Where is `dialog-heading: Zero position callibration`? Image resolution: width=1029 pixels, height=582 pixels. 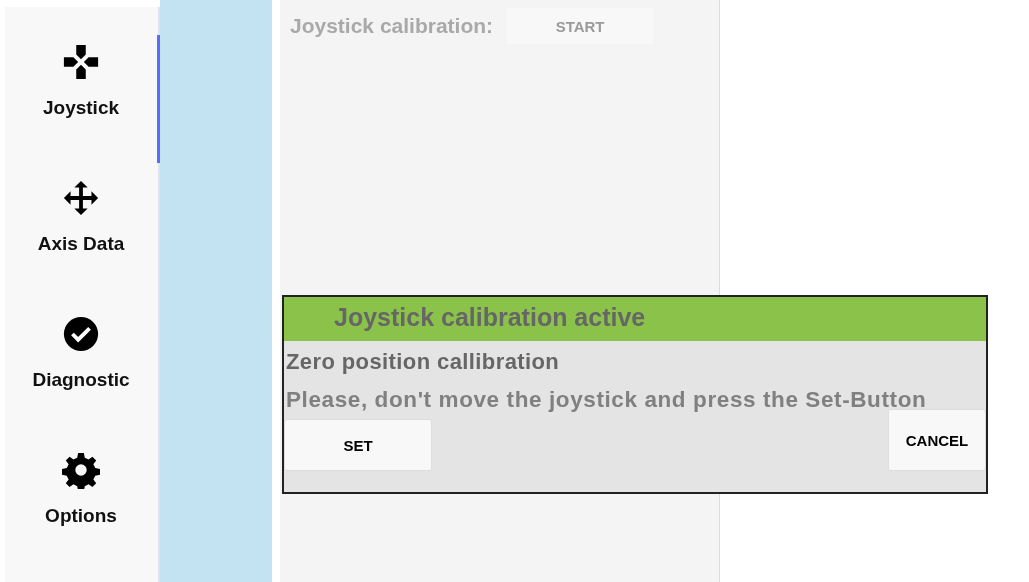
dialog-heading: Zero position callibration is located at coordinates (423, 361).